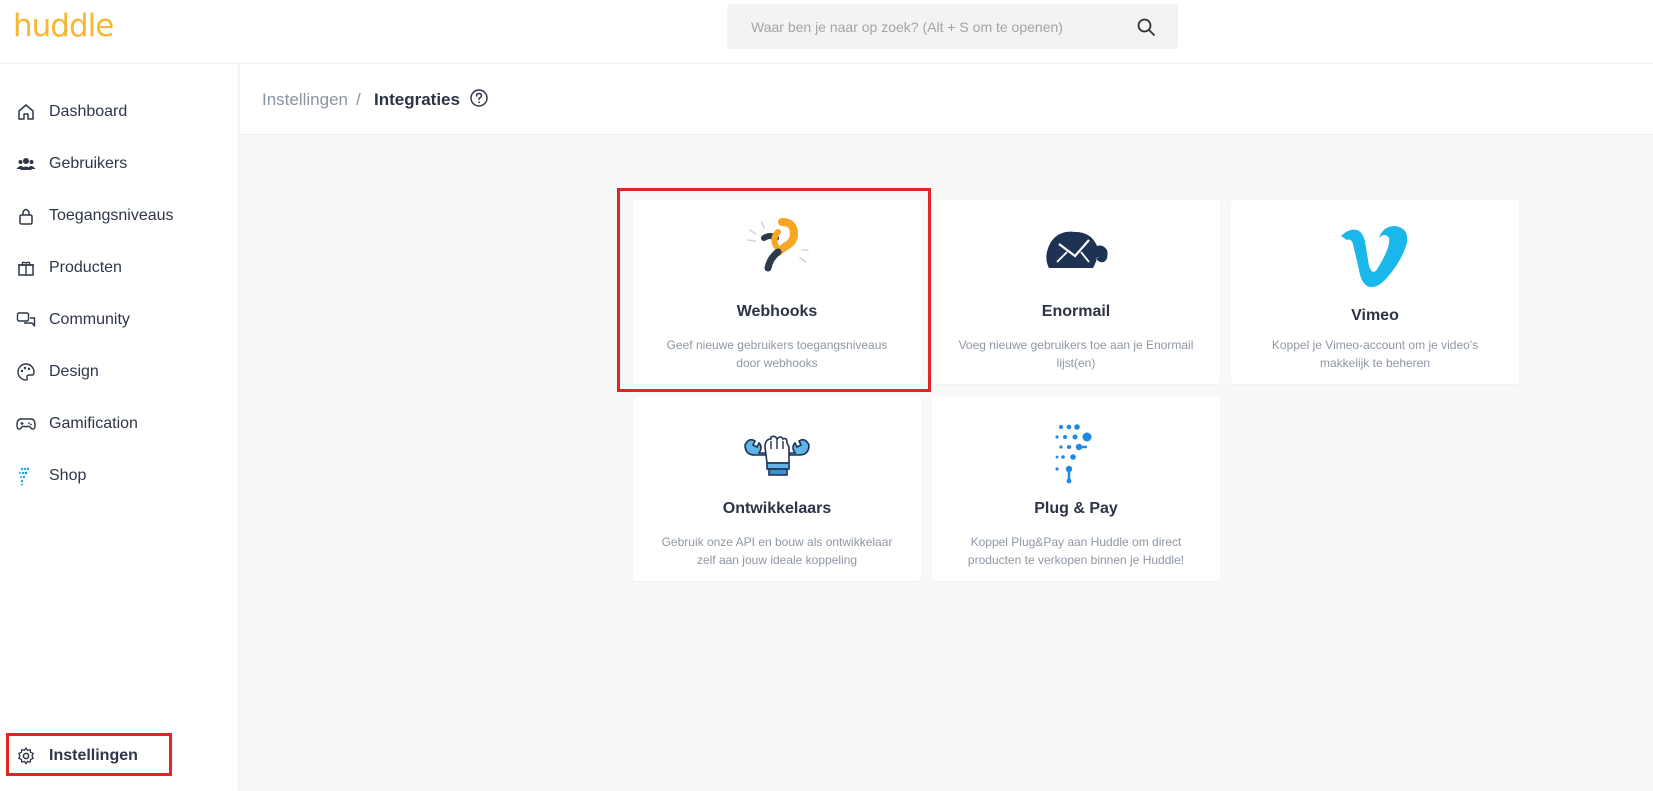 The width and height of the screenshot is (1653, 791). I want to click on card-title: Webhooks, so click(777, 311).